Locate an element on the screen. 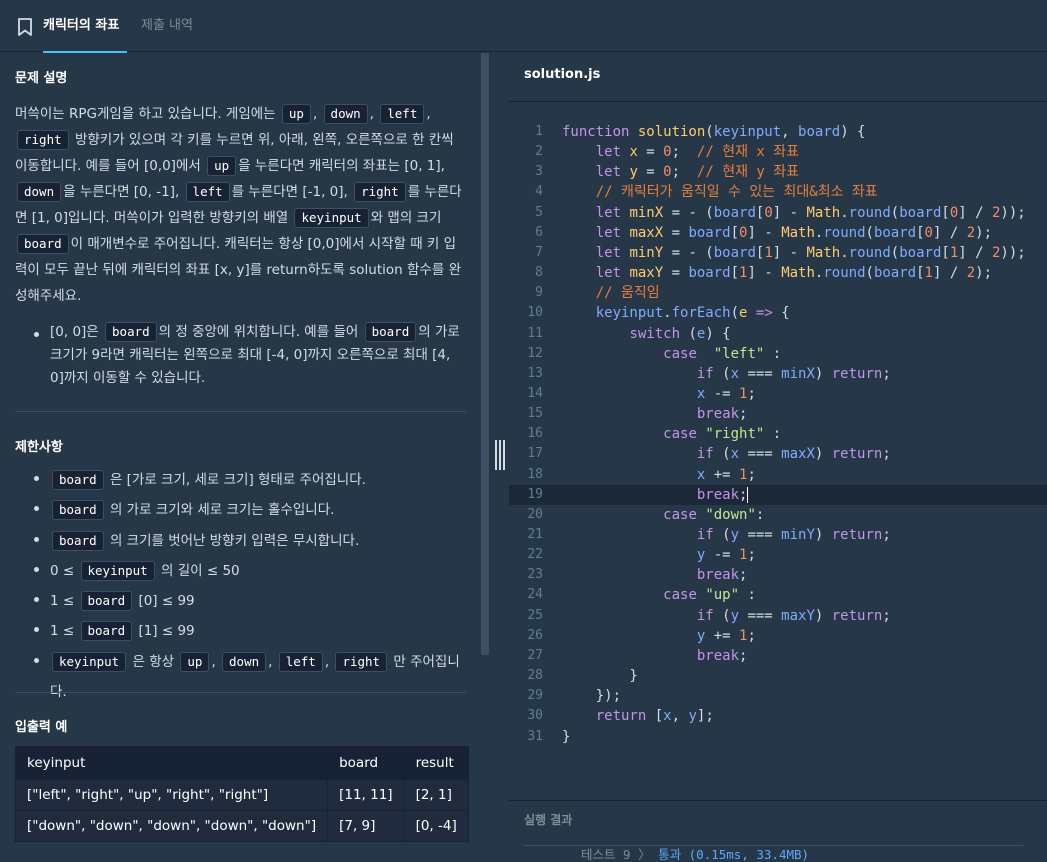  code-line: 24 case "up" : is located at coordinates (778, 595).